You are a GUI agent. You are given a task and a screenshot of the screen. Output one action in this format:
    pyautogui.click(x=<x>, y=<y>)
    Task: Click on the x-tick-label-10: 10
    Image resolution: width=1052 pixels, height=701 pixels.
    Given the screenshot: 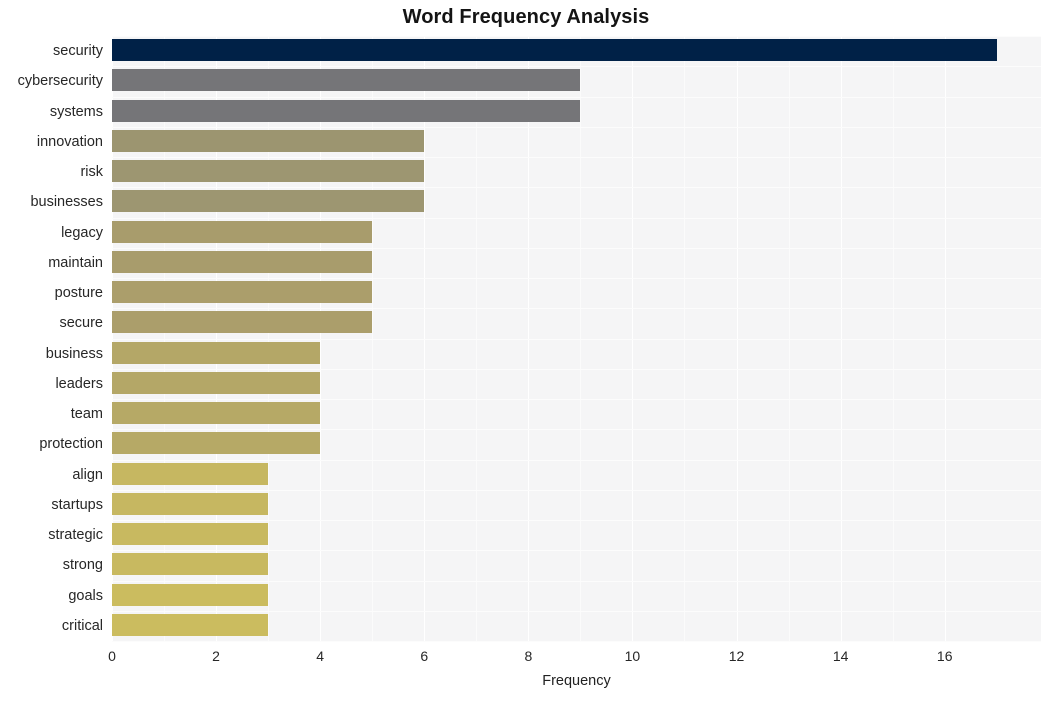 What is the action you would take?
    pyautogui.click(x=632, y=656)
    